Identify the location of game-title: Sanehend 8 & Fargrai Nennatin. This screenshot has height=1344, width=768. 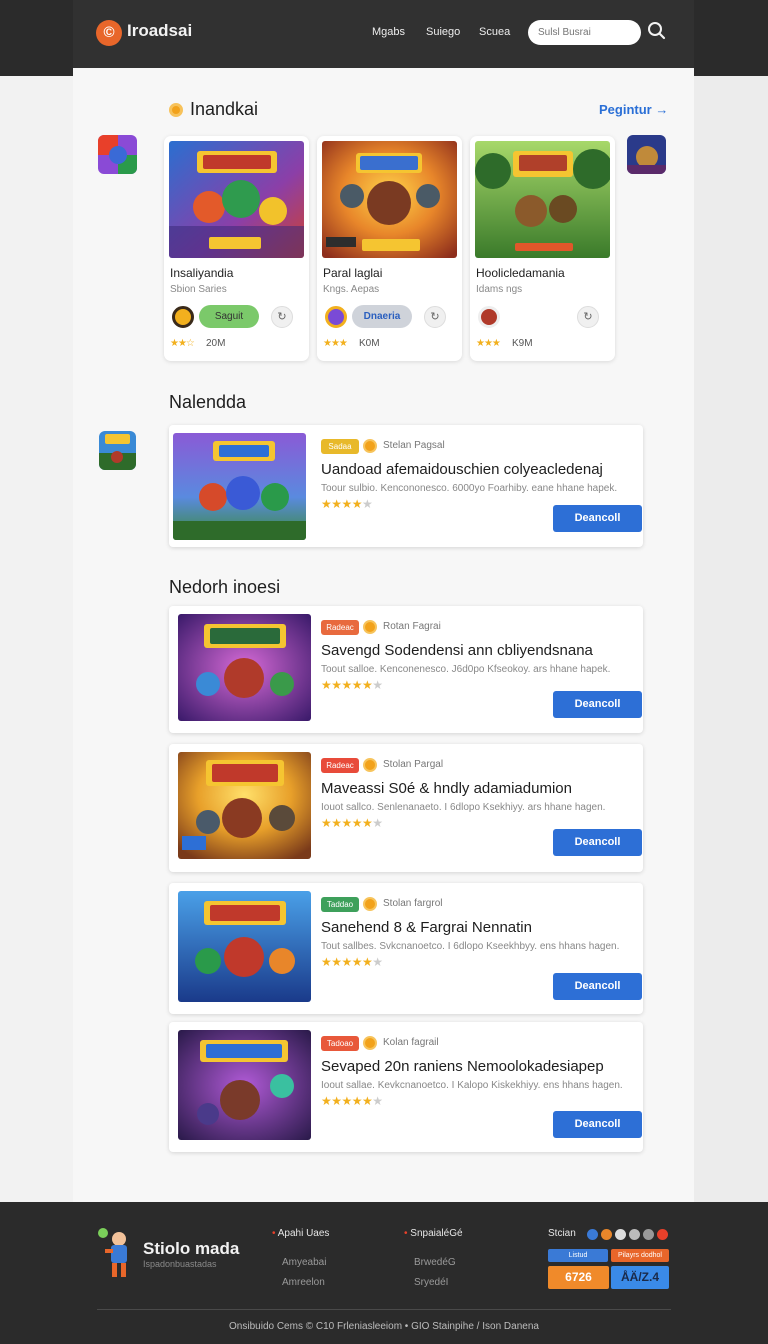
(426, 927).